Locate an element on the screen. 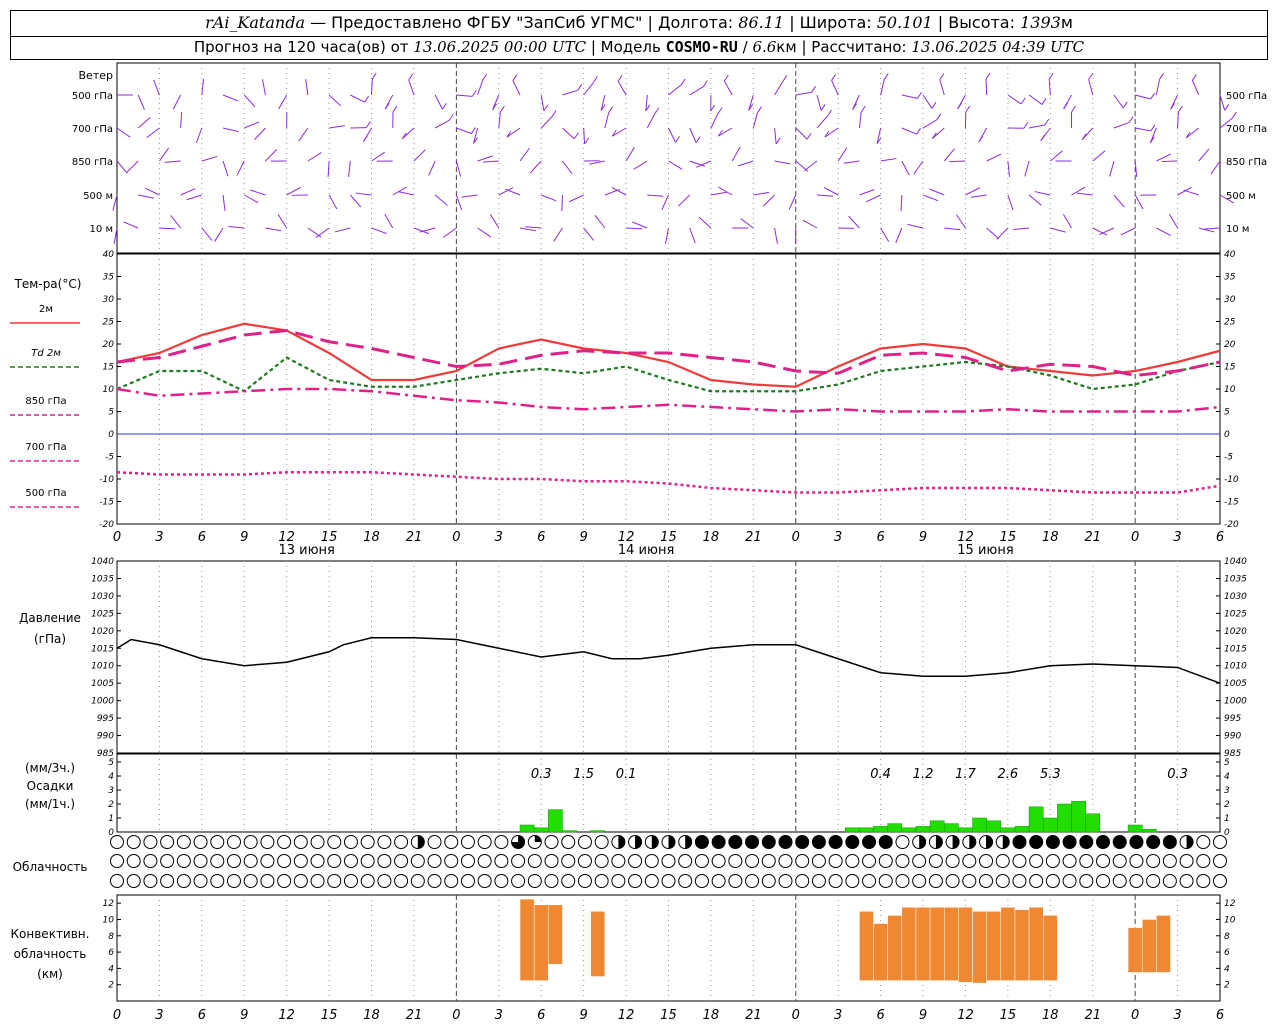 The image size is (1280, 1024). temp-ytick-label-right: 40 is located at coordinates (1230, 255).